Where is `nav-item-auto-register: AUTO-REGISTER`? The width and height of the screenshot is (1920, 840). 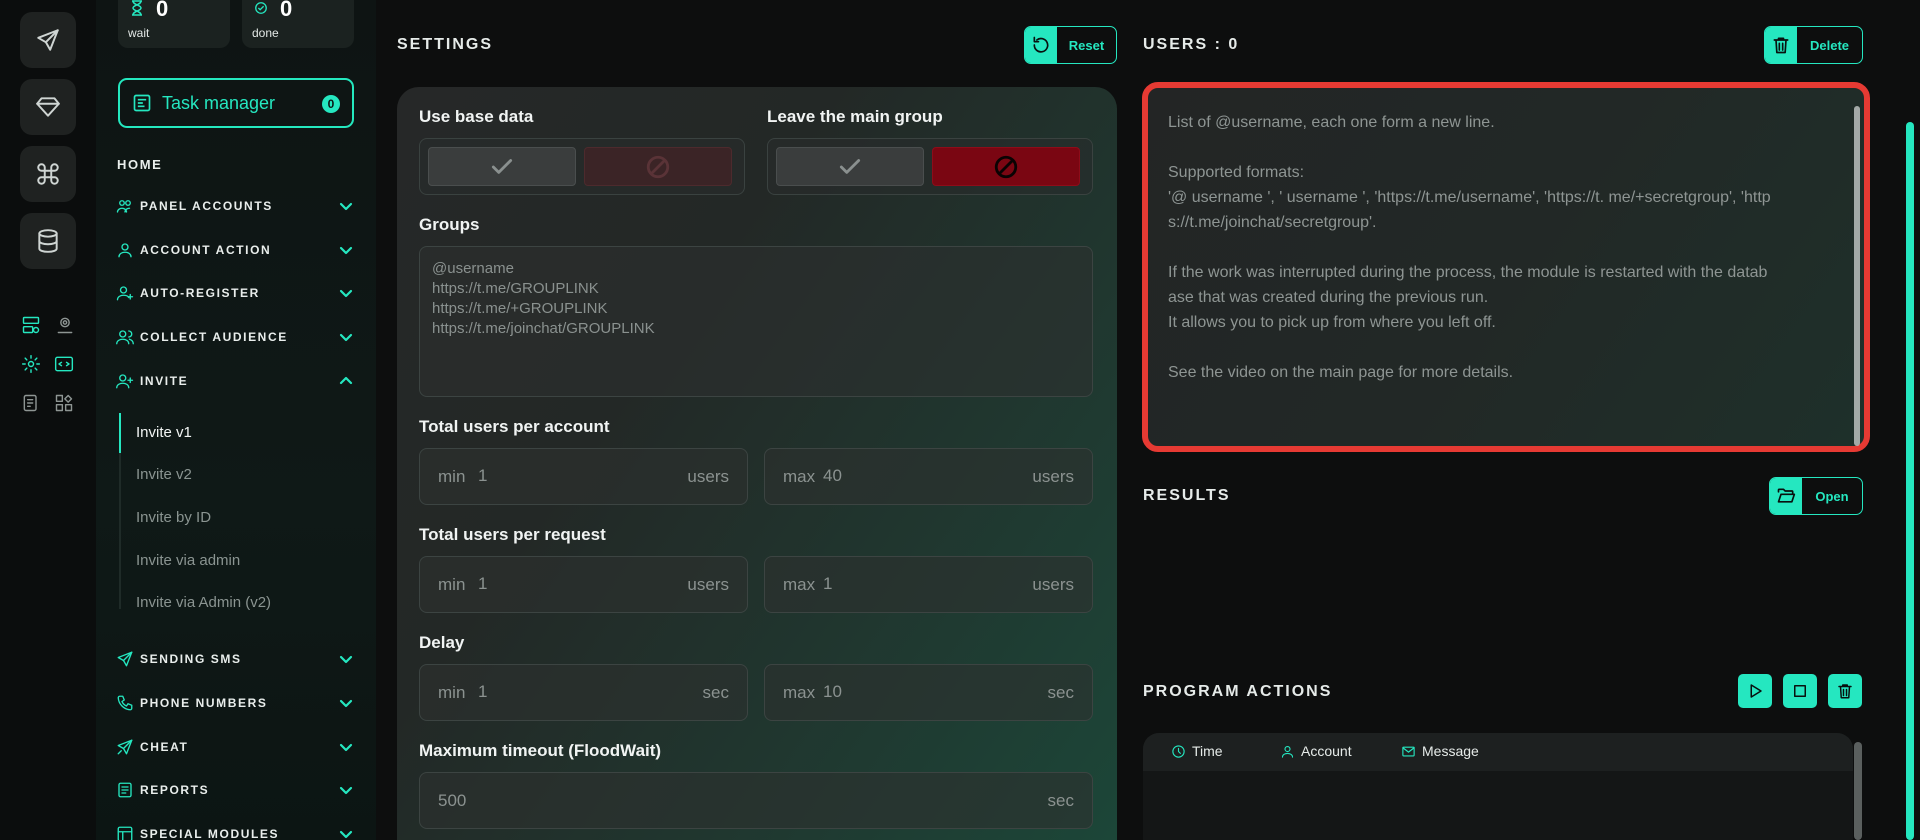 nav-item-auto-register: AUTO-REGISTER is located at coordinates (235, 293).